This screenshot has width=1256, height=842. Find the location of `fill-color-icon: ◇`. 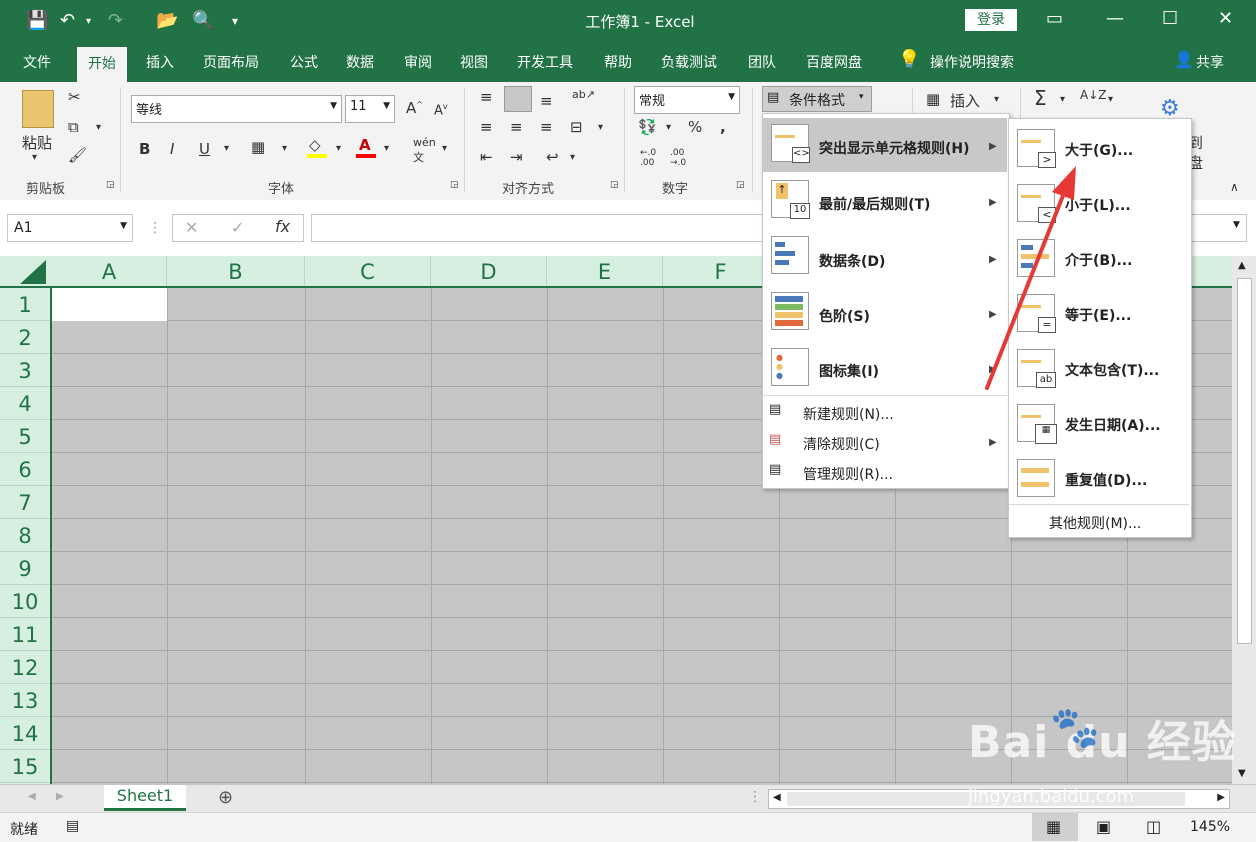

fill-color-icon: ◇ is located at coordinates (315, 145).